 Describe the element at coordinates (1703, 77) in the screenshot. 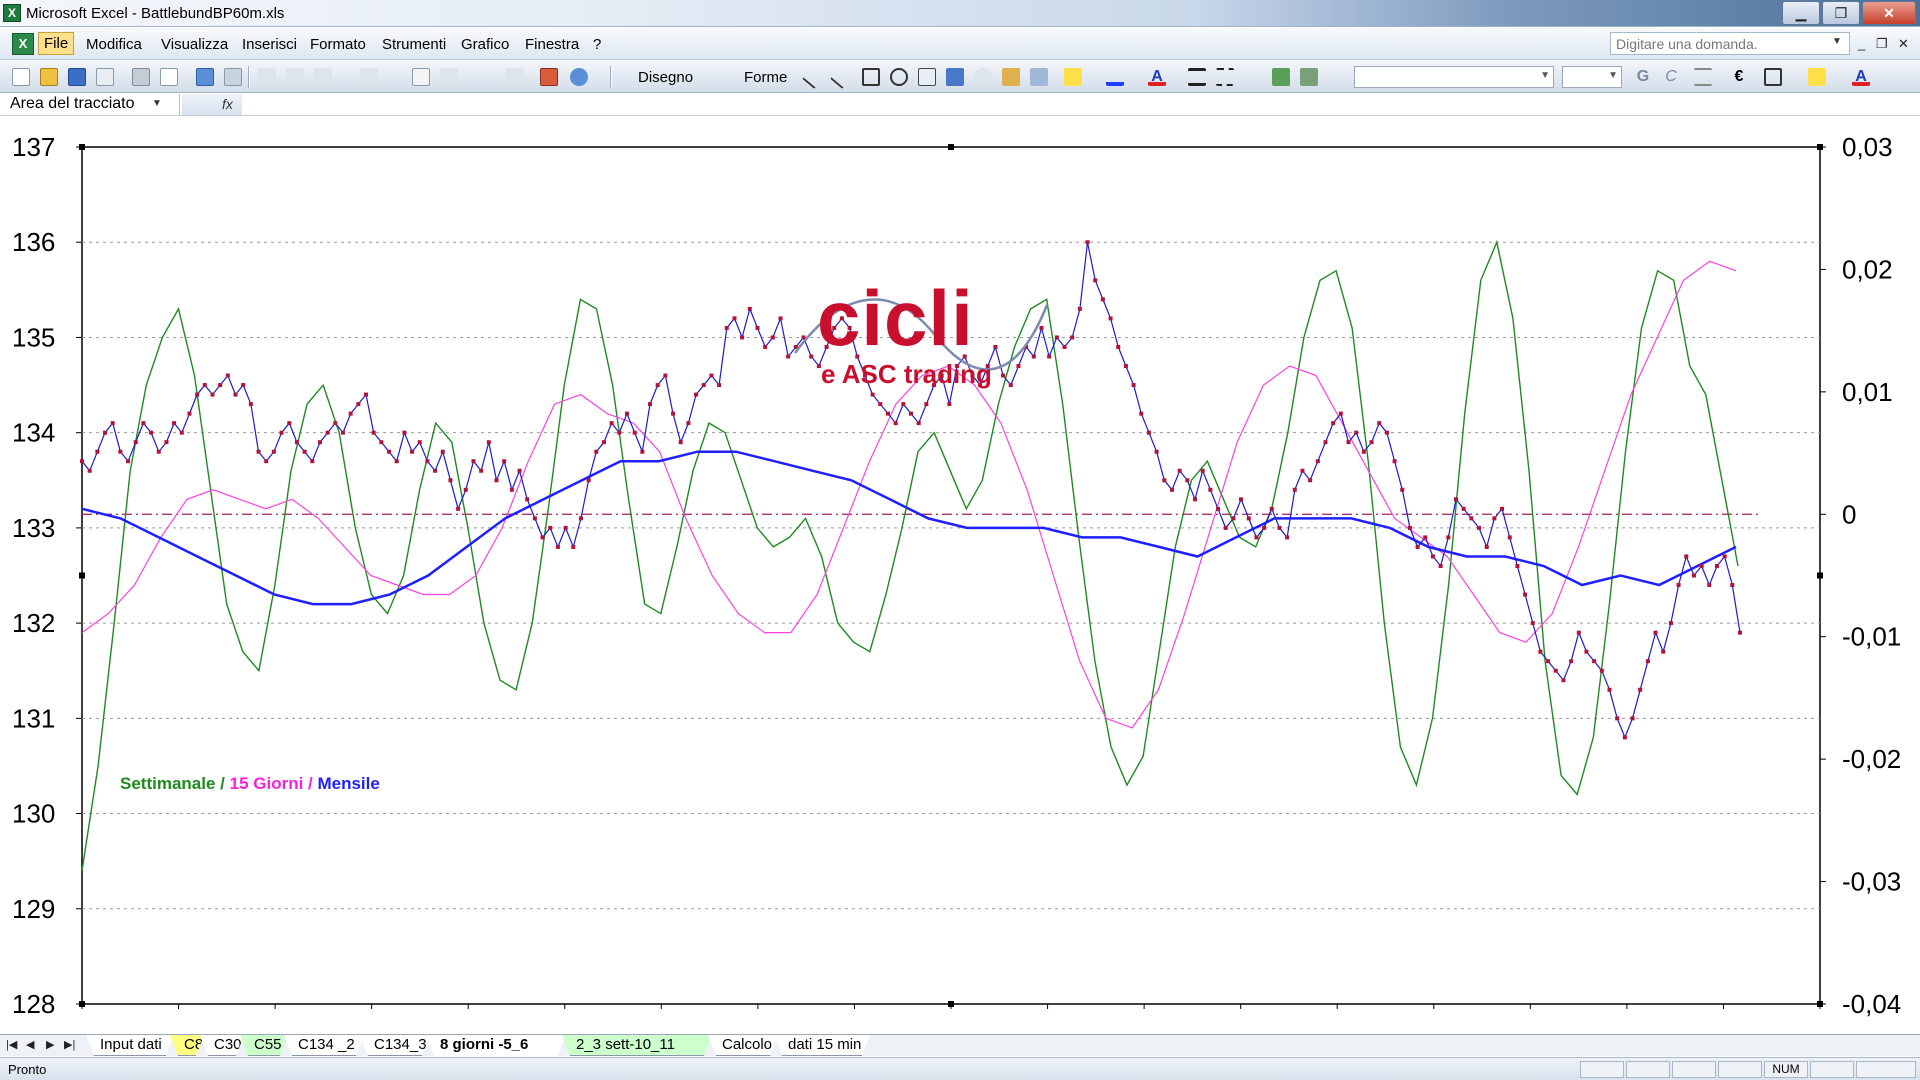

I see `align-icon` at that location.